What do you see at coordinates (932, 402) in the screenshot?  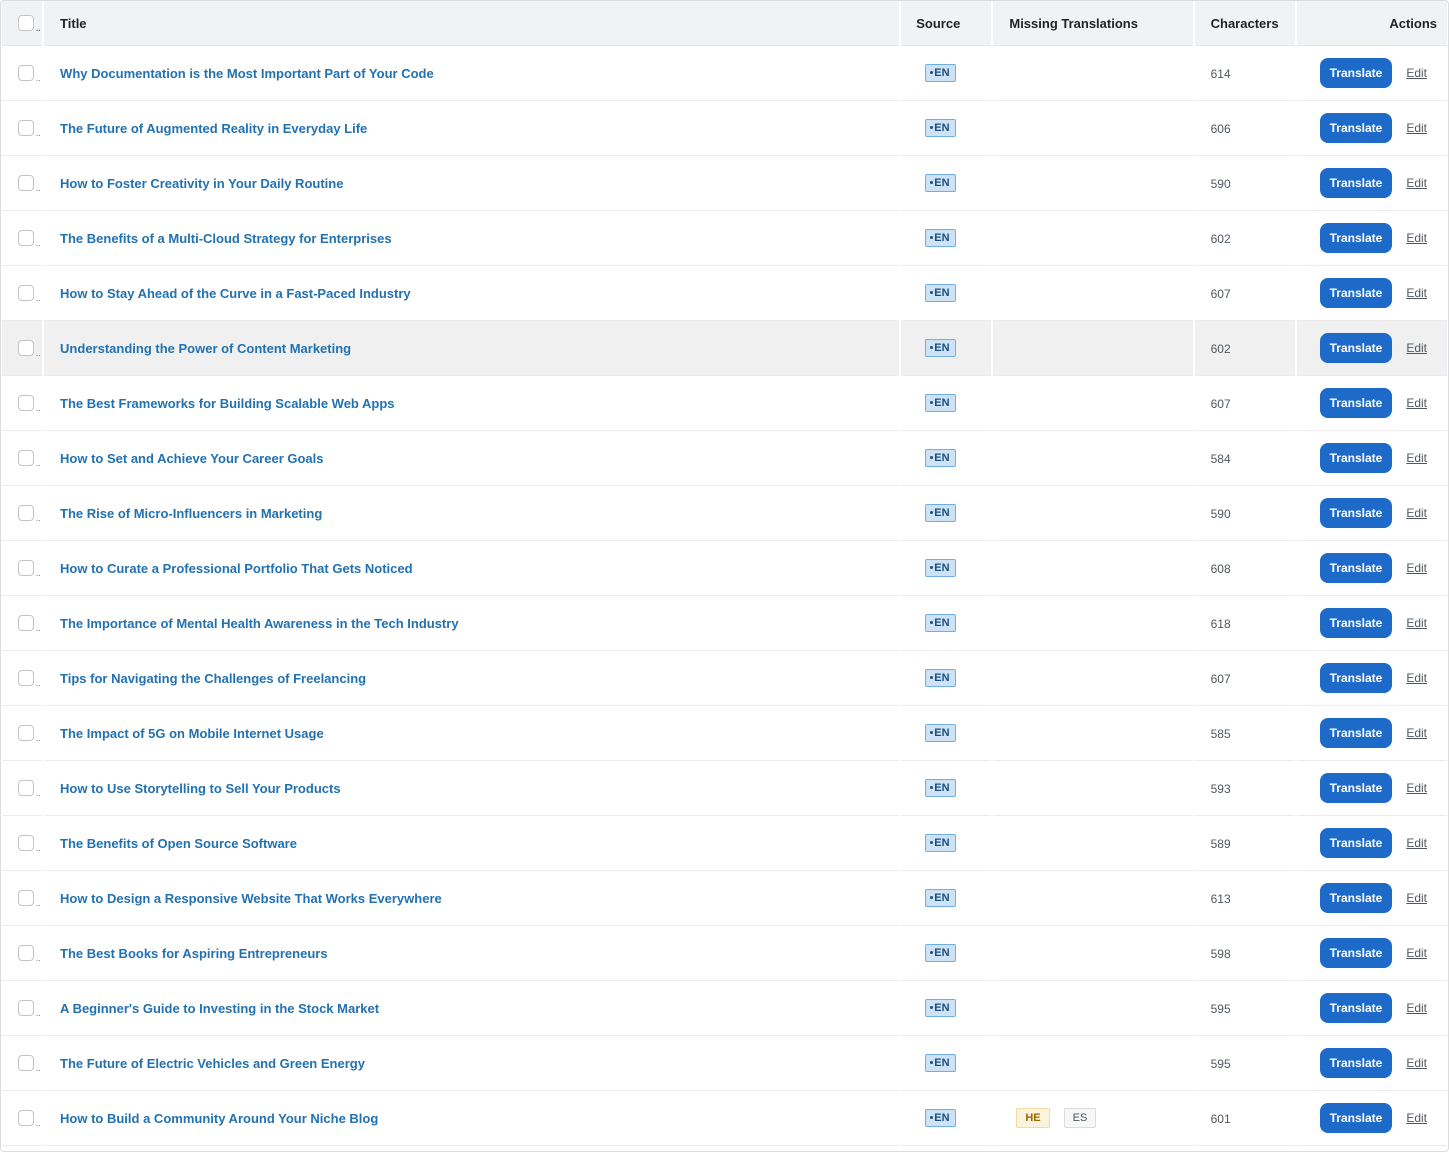 I see `source-dot-icon` at bounding box center [932, 402].